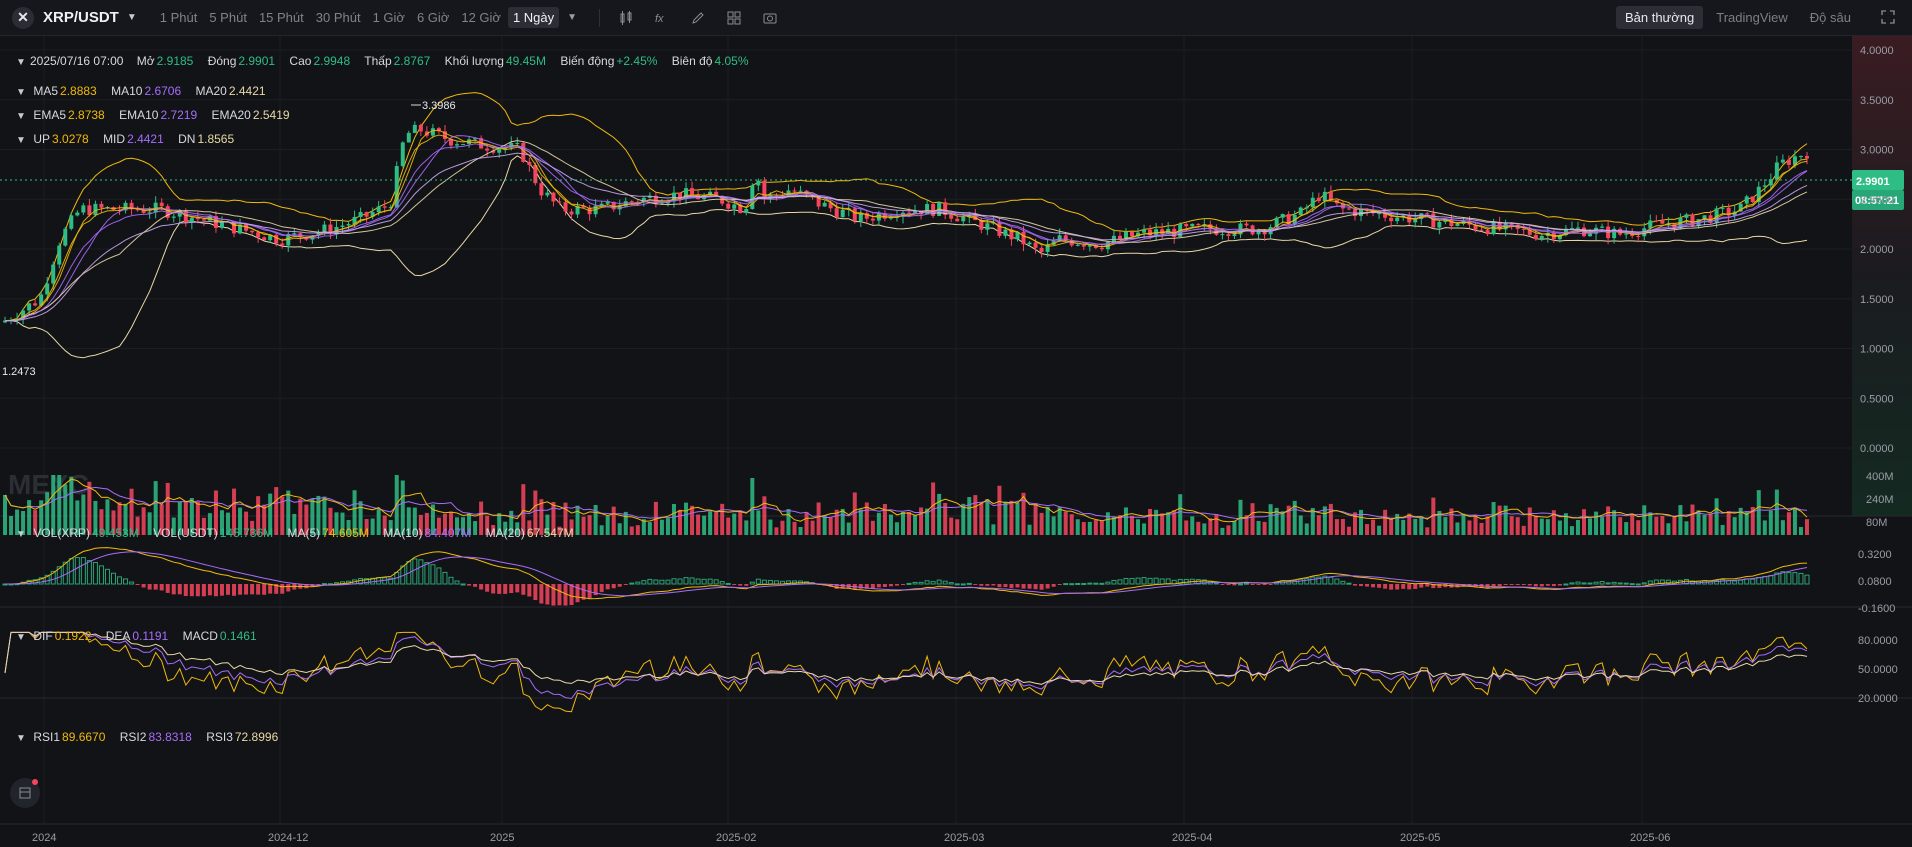 The height and width of the screenshot is (847, 1912). Describe the element at coordinates (1889, 18) in the screenshot. I see `fullscreen-icon` at that location.